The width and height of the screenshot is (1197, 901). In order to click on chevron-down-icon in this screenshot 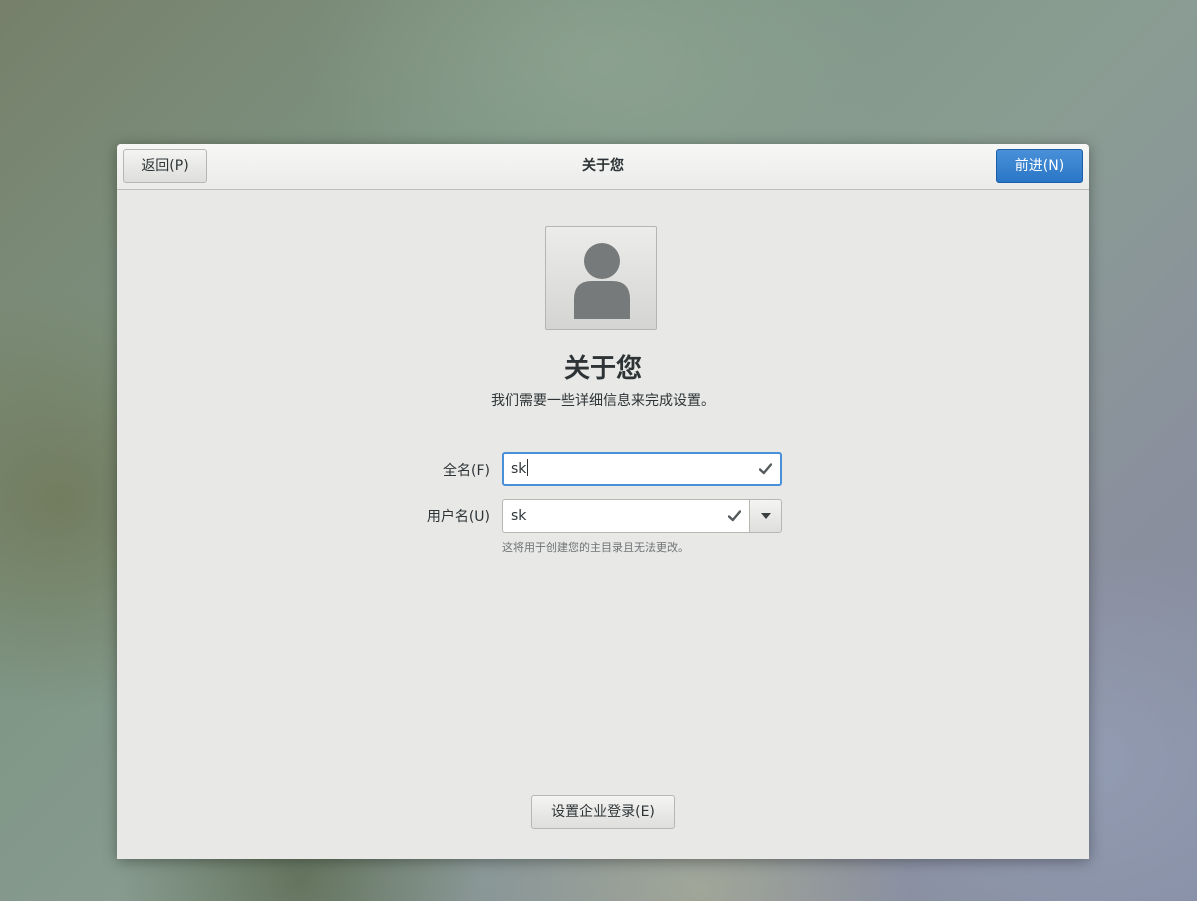, I will do `click(766, 516)`.